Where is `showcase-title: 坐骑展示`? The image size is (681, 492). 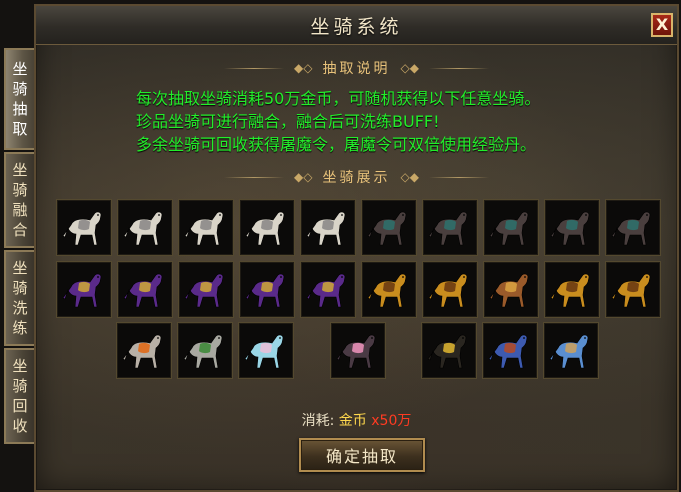 showcase-title: 坐骑展示 is located at coordinates (356, 178).